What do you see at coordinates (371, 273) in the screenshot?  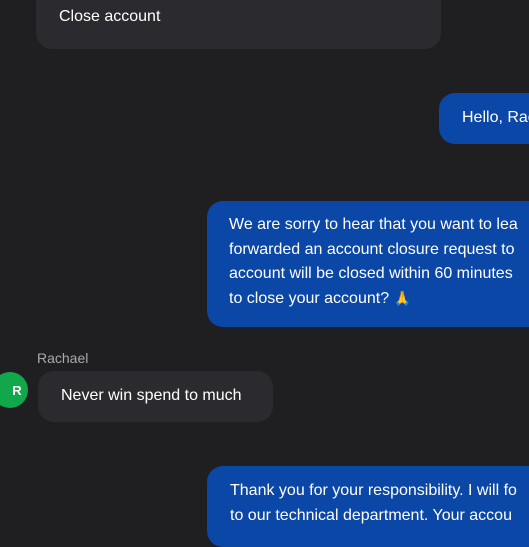 I see `message-line: account will be closed within 60 minutes` at bounding box center [371, 273].